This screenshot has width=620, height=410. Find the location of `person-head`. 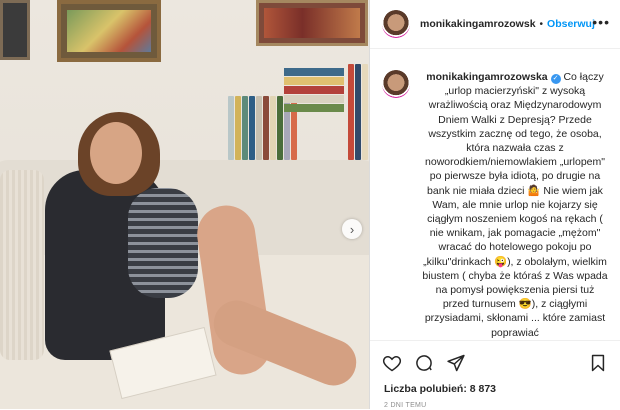

person-head is located at coordinates (116, 153).